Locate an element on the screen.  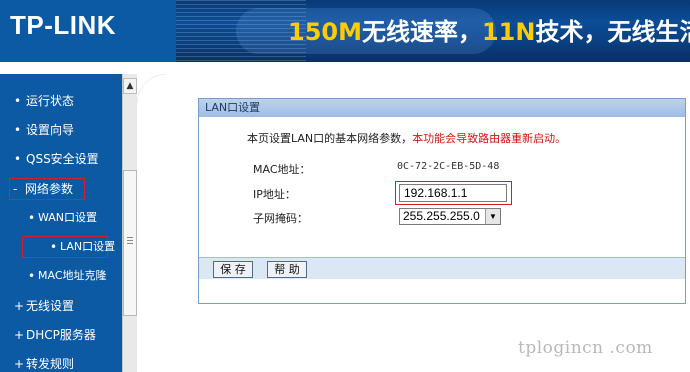
banner: 150M无线速率，11N技术，无线生活 is located at coordinates (433, 31).